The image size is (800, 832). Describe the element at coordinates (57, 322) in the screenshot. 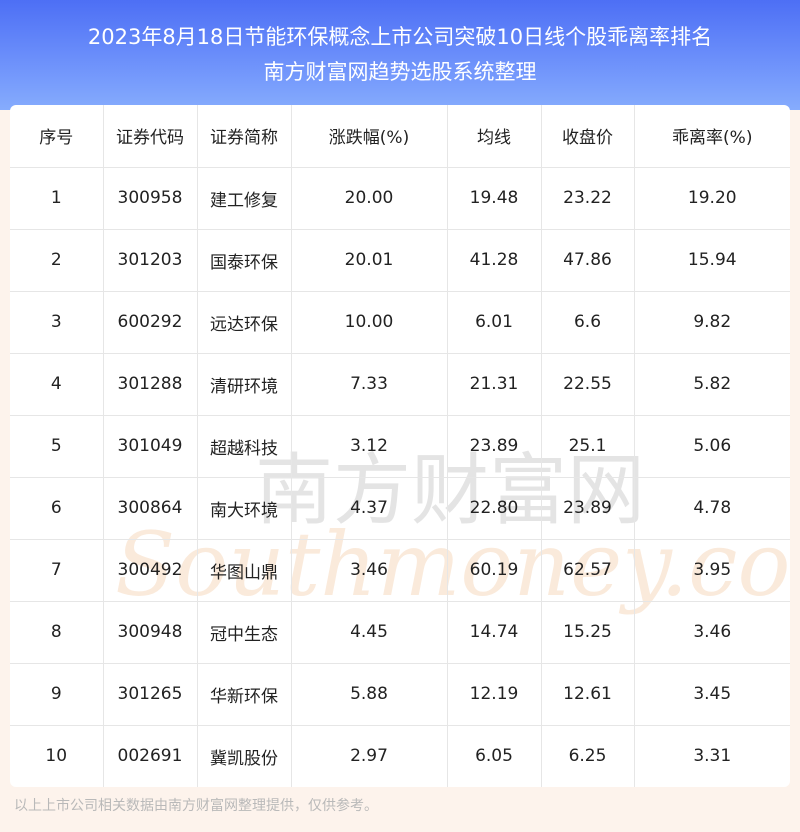

I see `table-cell: 3` at that location.